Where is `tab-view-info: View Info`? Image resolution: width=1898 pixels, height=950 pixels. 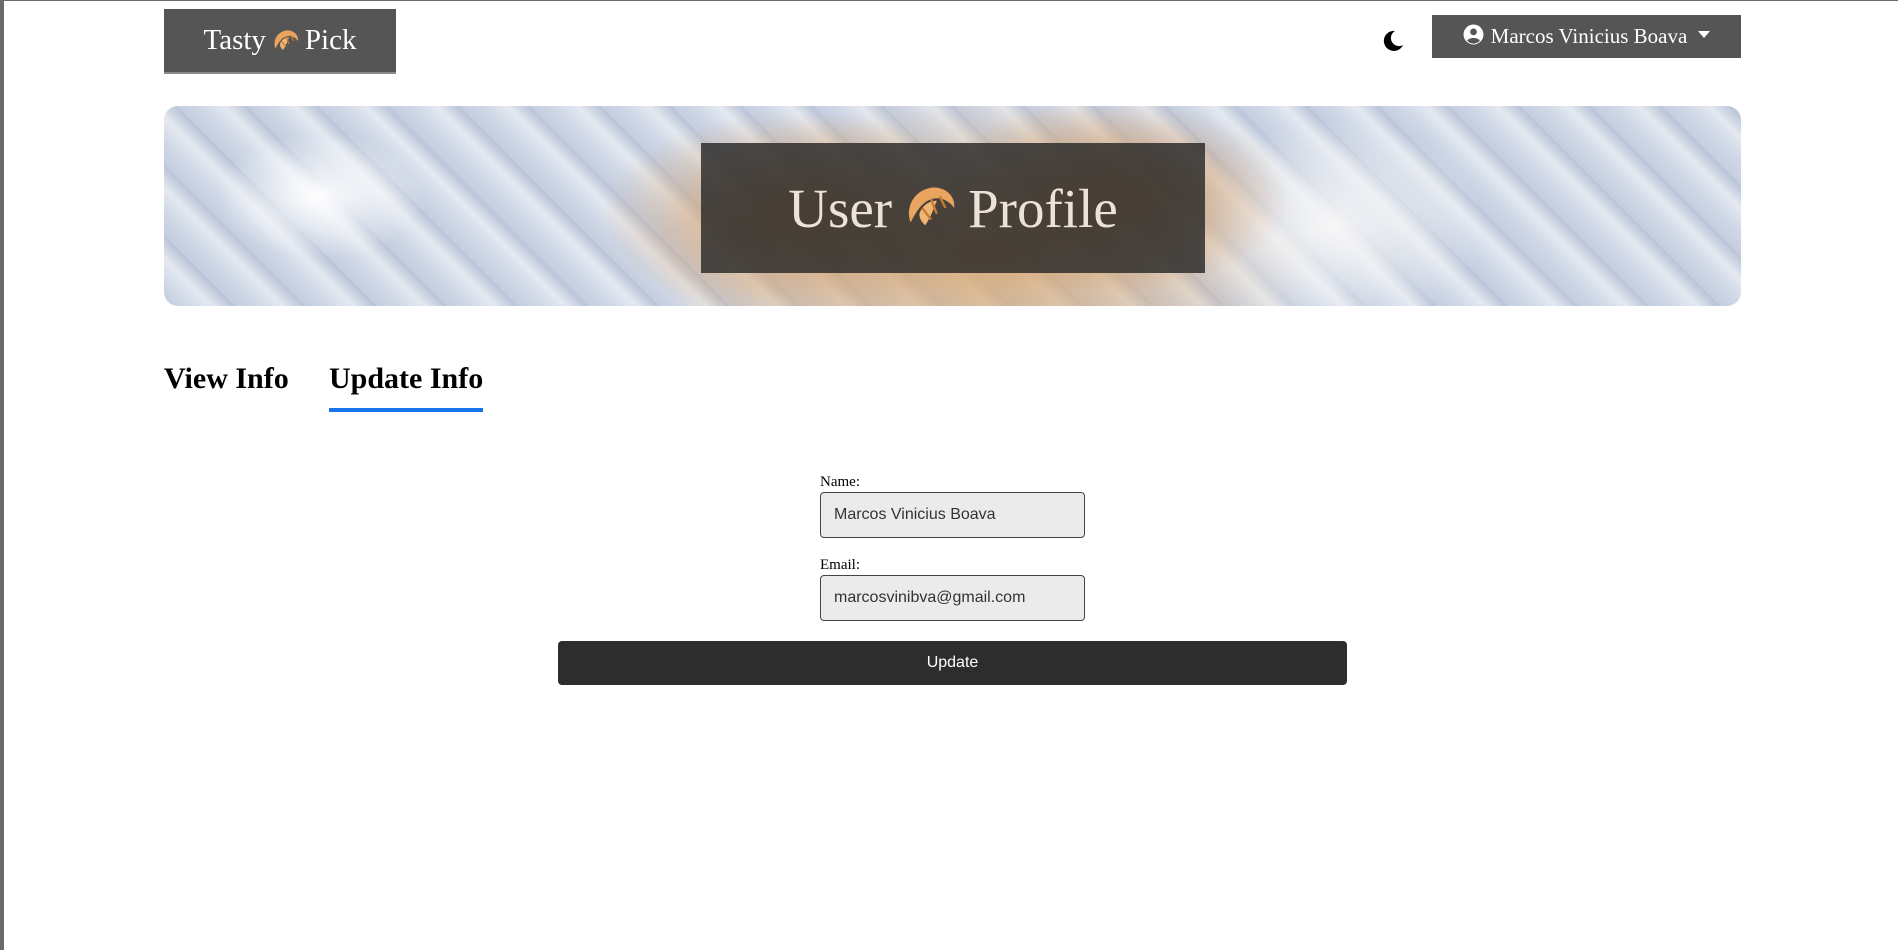
tab-view-info: View Info is located at coordinates (226, 386).